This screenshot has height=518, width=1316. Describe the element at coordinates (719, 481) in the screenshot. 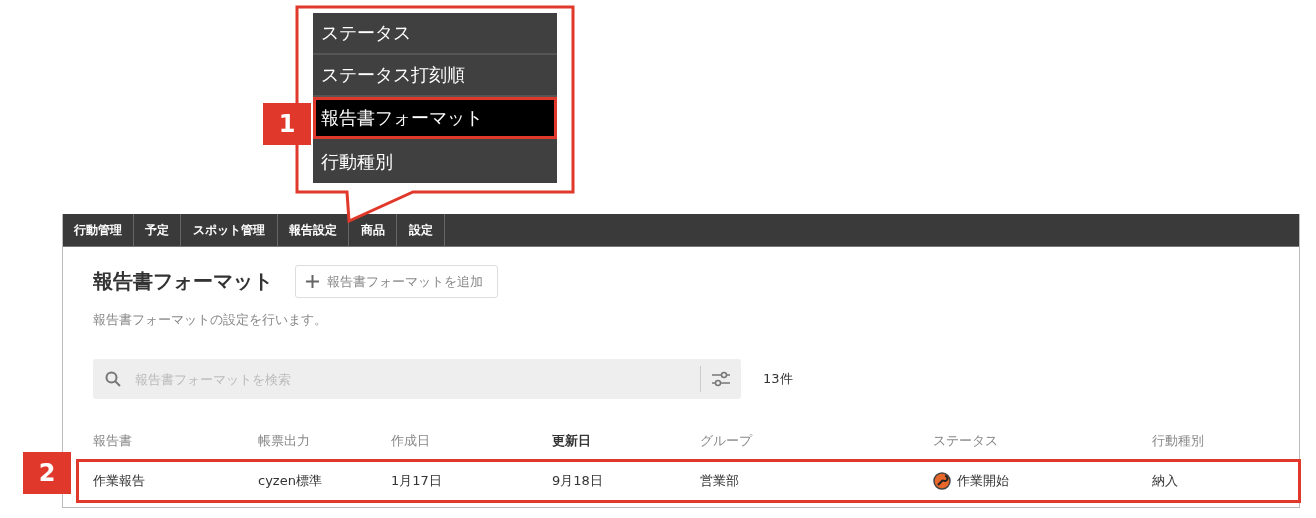

I see `table-cell: 営業部` at that location.